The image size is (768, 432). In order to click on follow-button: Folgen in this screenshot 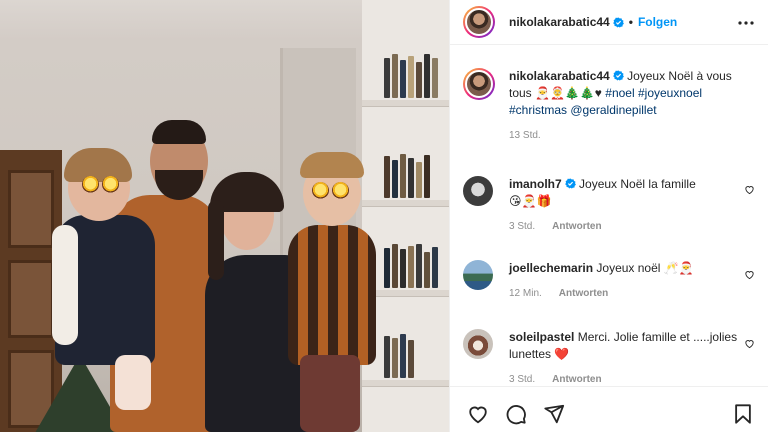, I will do `click(657, 22)`.